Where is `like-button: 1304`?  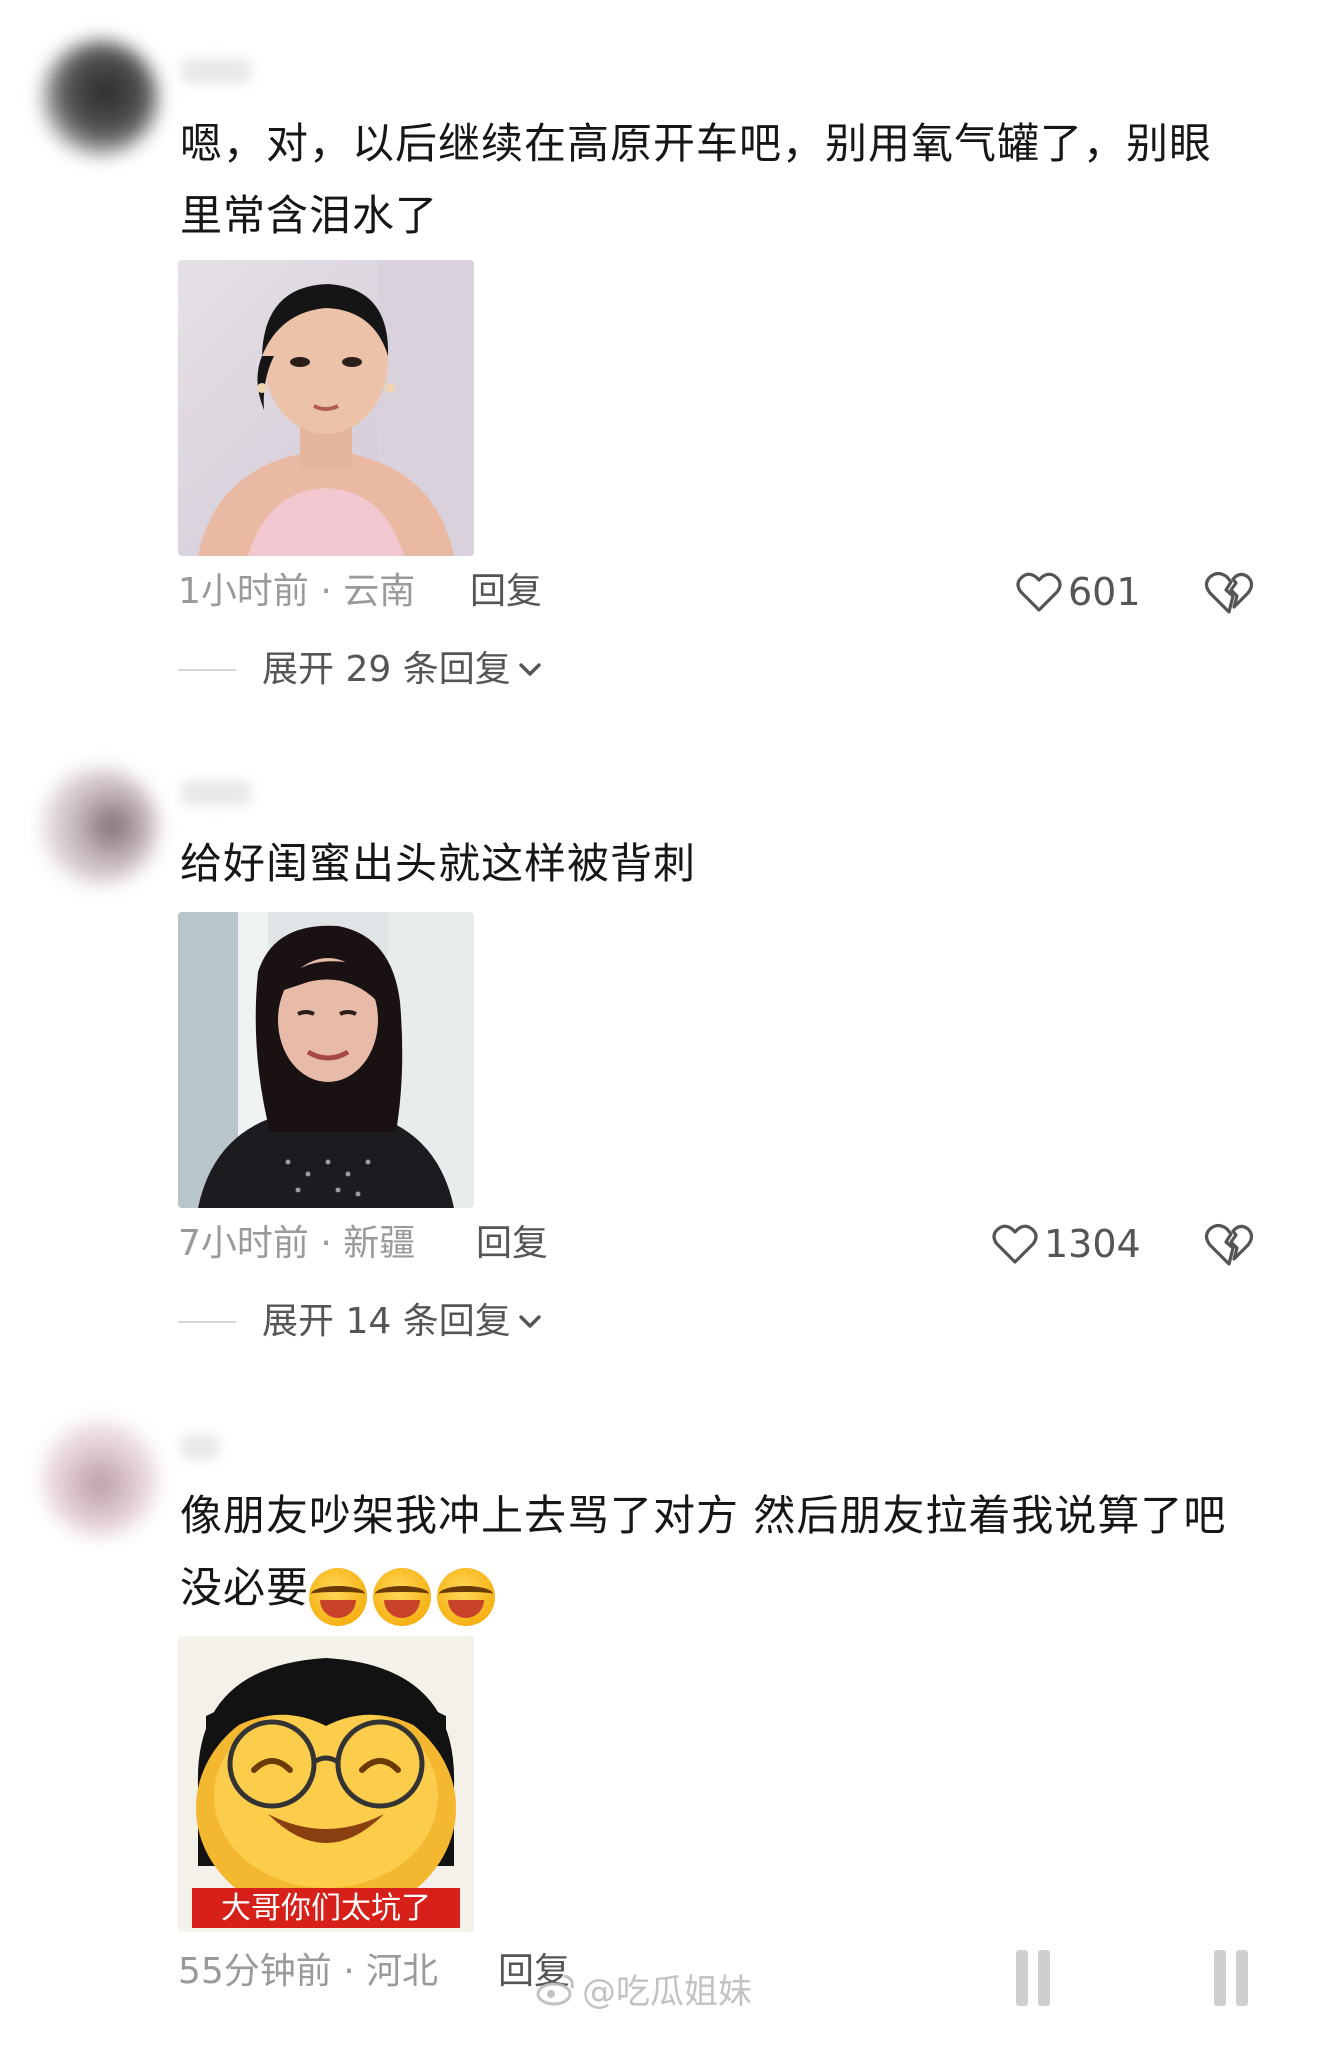
like-button: 1304 is located at coordinates (1066, 1244).